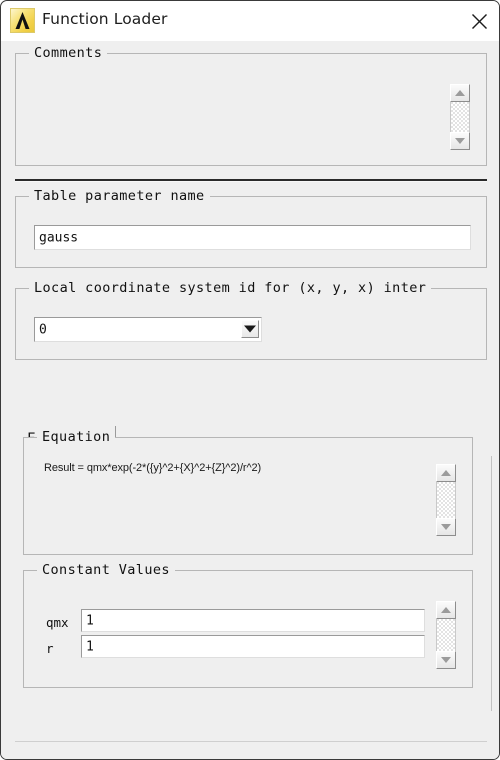 Image resolution: width=500 pixels, height=760 pixels. What do you see at coordinates (68, 53) in the screenshot?
I see `comments-legend: Comments` at bounding box center [68, 53].